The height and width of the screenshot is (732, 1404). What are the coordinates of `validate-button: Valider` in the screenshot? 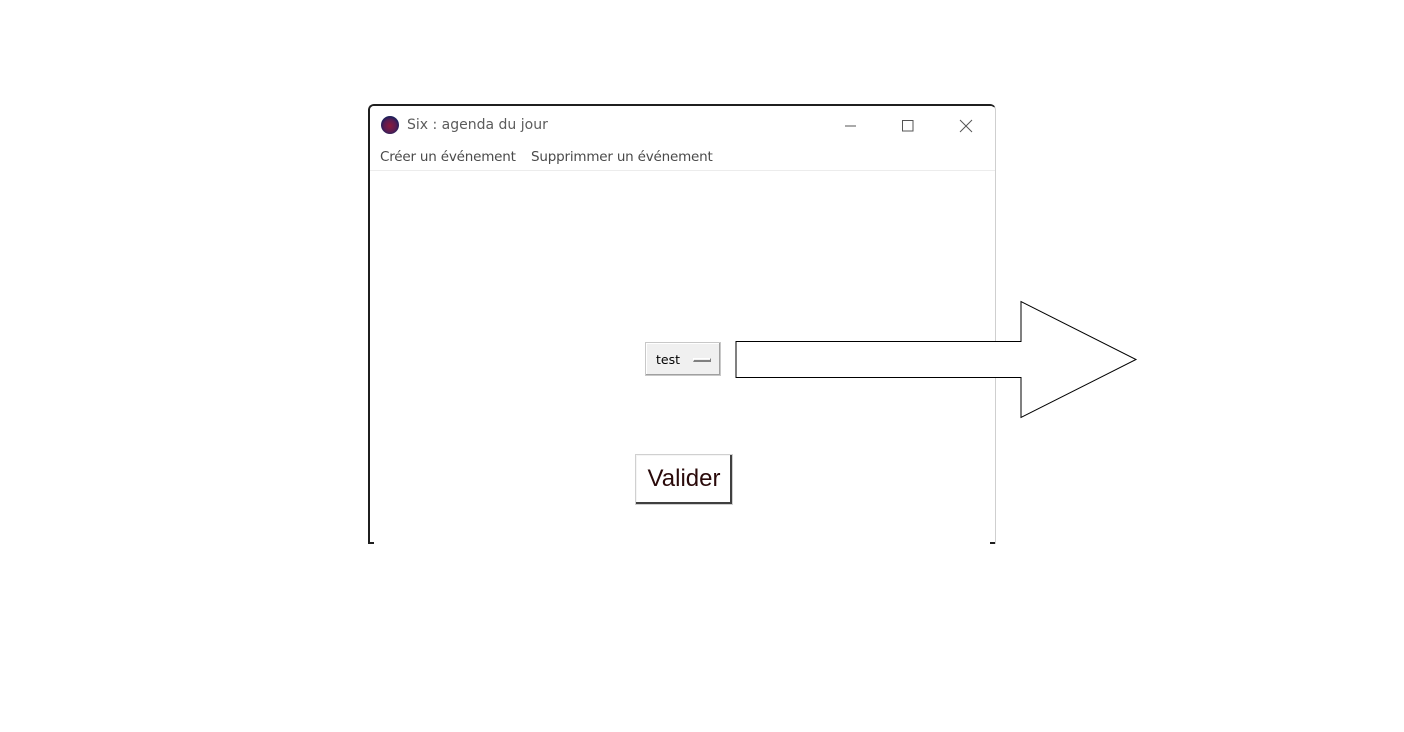 It's located at (684, 479).